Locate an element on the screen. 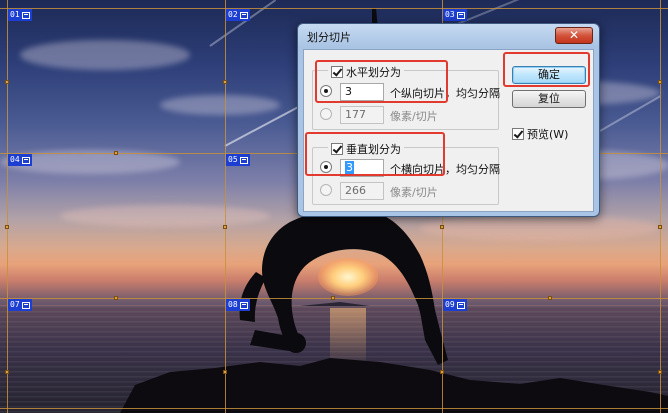 This screenshot has height=413, width=668. close-icon: ✕ is located at coordinates (574, 35).